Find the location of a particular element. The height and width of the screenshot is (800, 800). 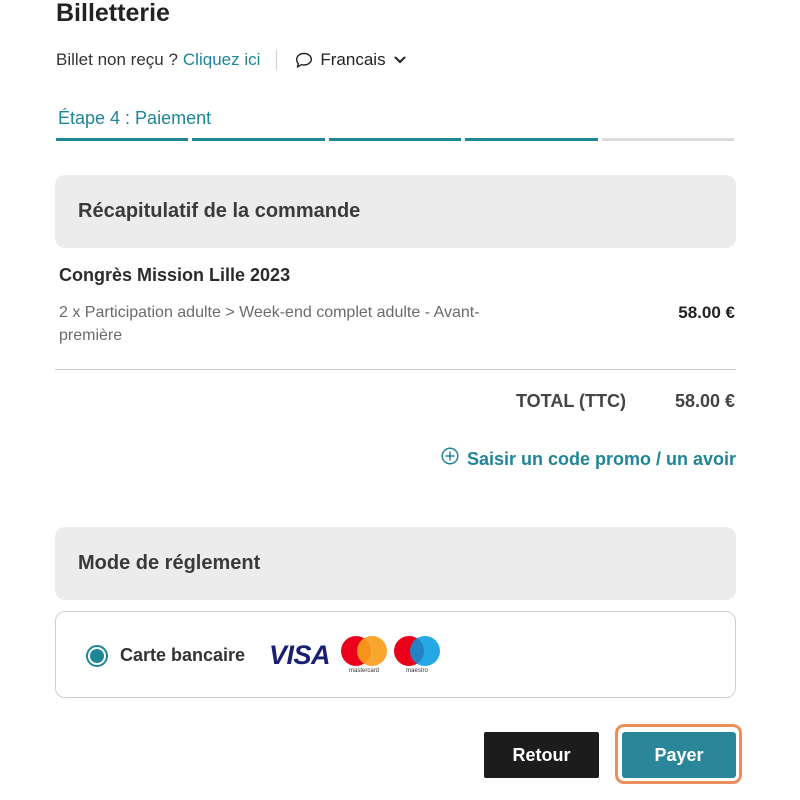

maestro-logo: maestro is located at coordinates (417, 656).